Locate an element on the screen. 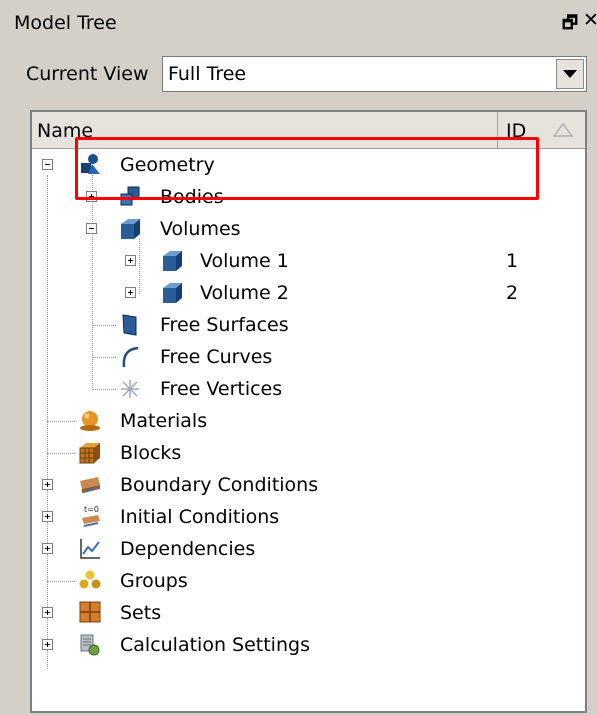 The height and width of the screenshot is (715, 597). panel-title: Model Tree is located at coordinates (65, 23).